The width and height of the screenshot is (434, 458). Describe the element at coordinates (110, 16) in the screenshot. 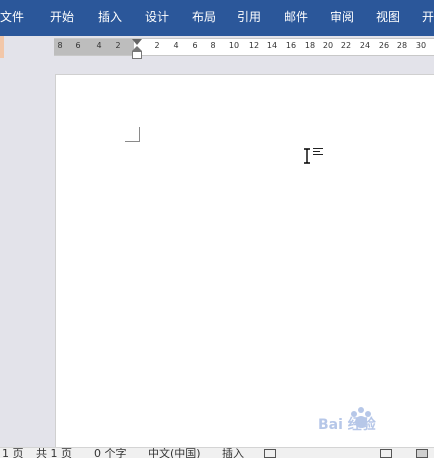

I see `tab-insert: 插入` at that location.